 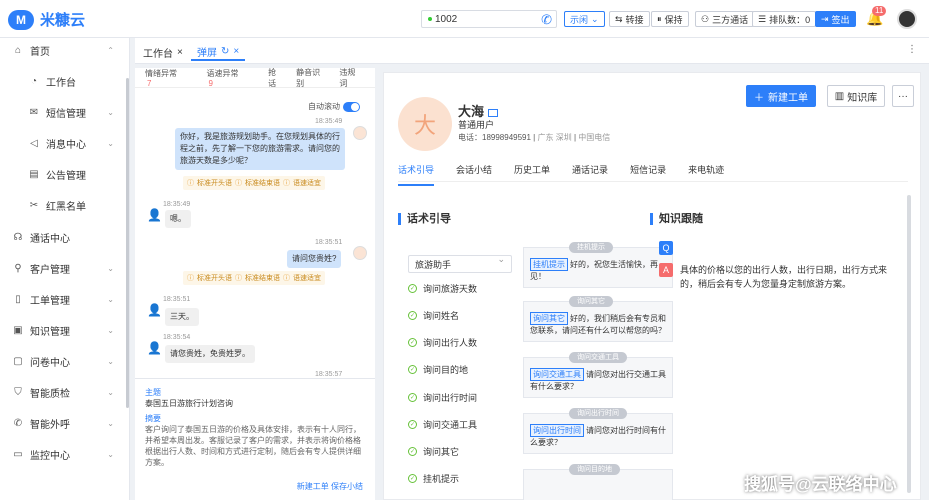 What do you see at coordinates (110, 50) in the screenshot?
I see `chevron-up-icon: ⌃` at bounding box center [110, 50].